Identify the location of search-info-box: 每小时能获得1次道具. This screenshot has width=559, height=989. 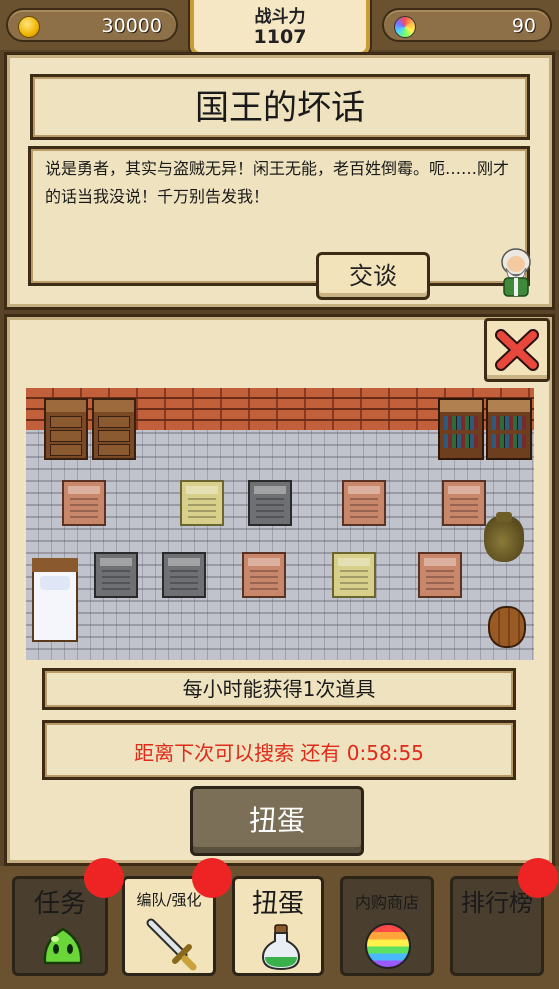
(279, 689).